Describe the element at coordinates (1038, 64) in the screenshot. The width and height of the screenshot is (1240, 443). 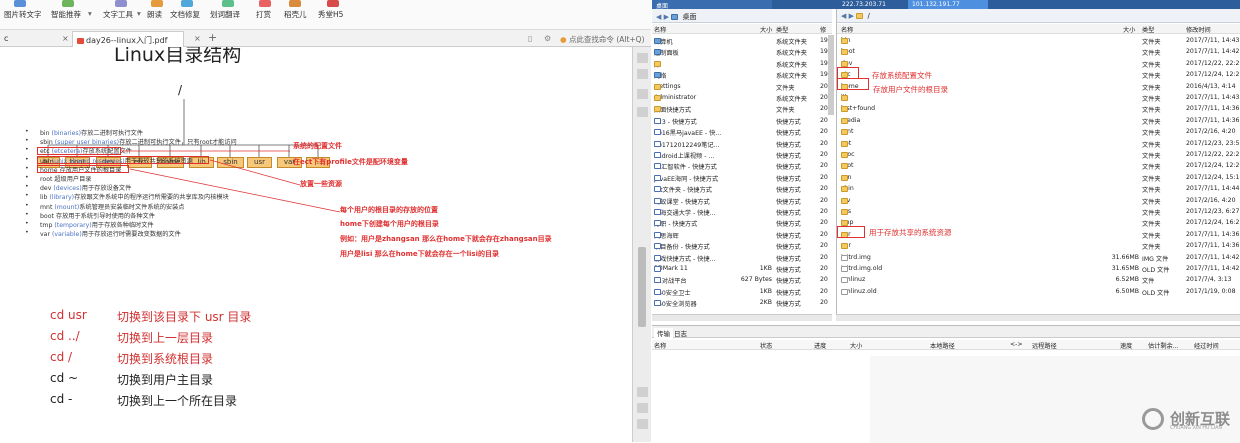
I see `file-row: dev 文件夹 2017/12/22, 22:27` at that location.